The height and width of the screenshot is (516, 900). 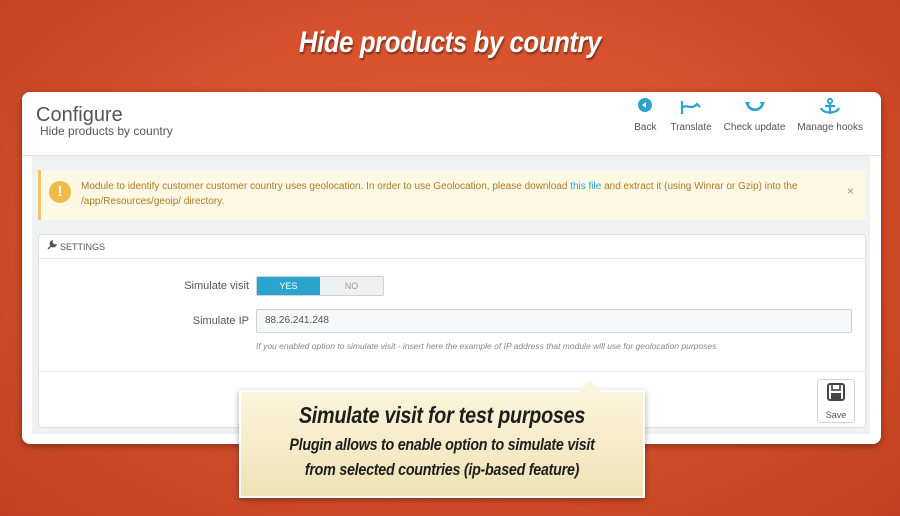 I want to click on simulate-ip-input: 88.26.241.248, so click(x=554, y=321).